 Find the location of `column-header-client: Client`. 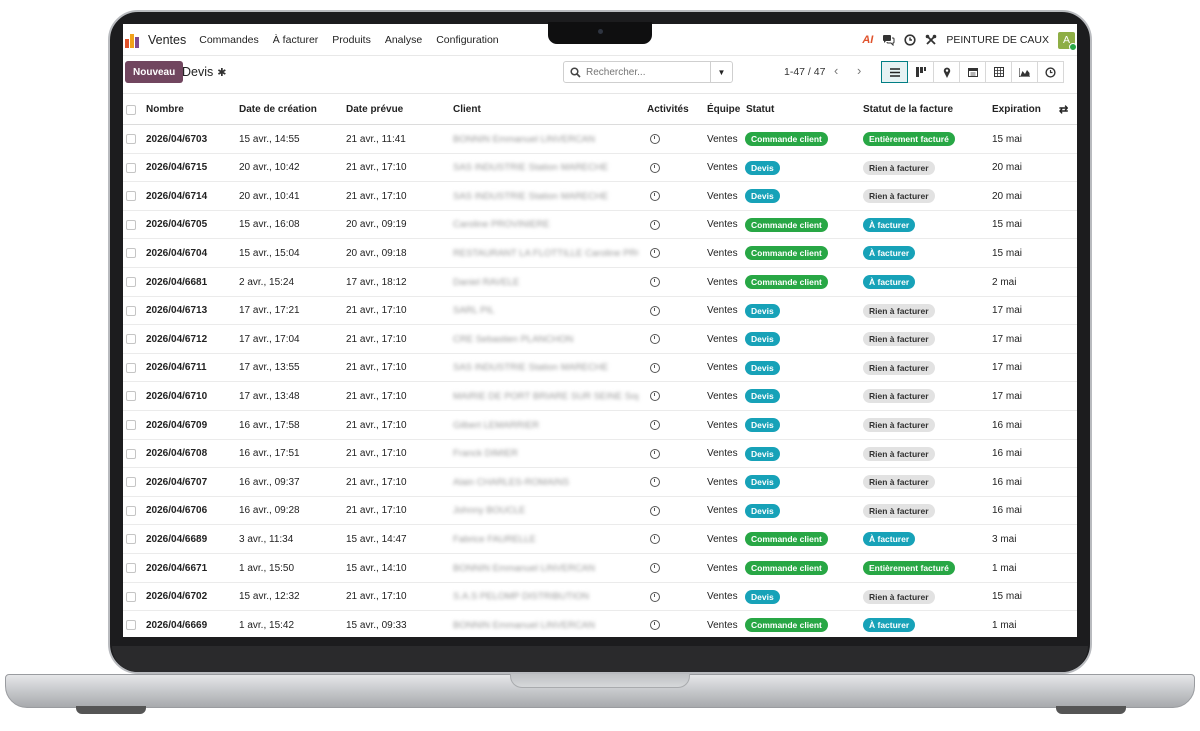

column-header-client: Client is located at coordinates (467, 109).